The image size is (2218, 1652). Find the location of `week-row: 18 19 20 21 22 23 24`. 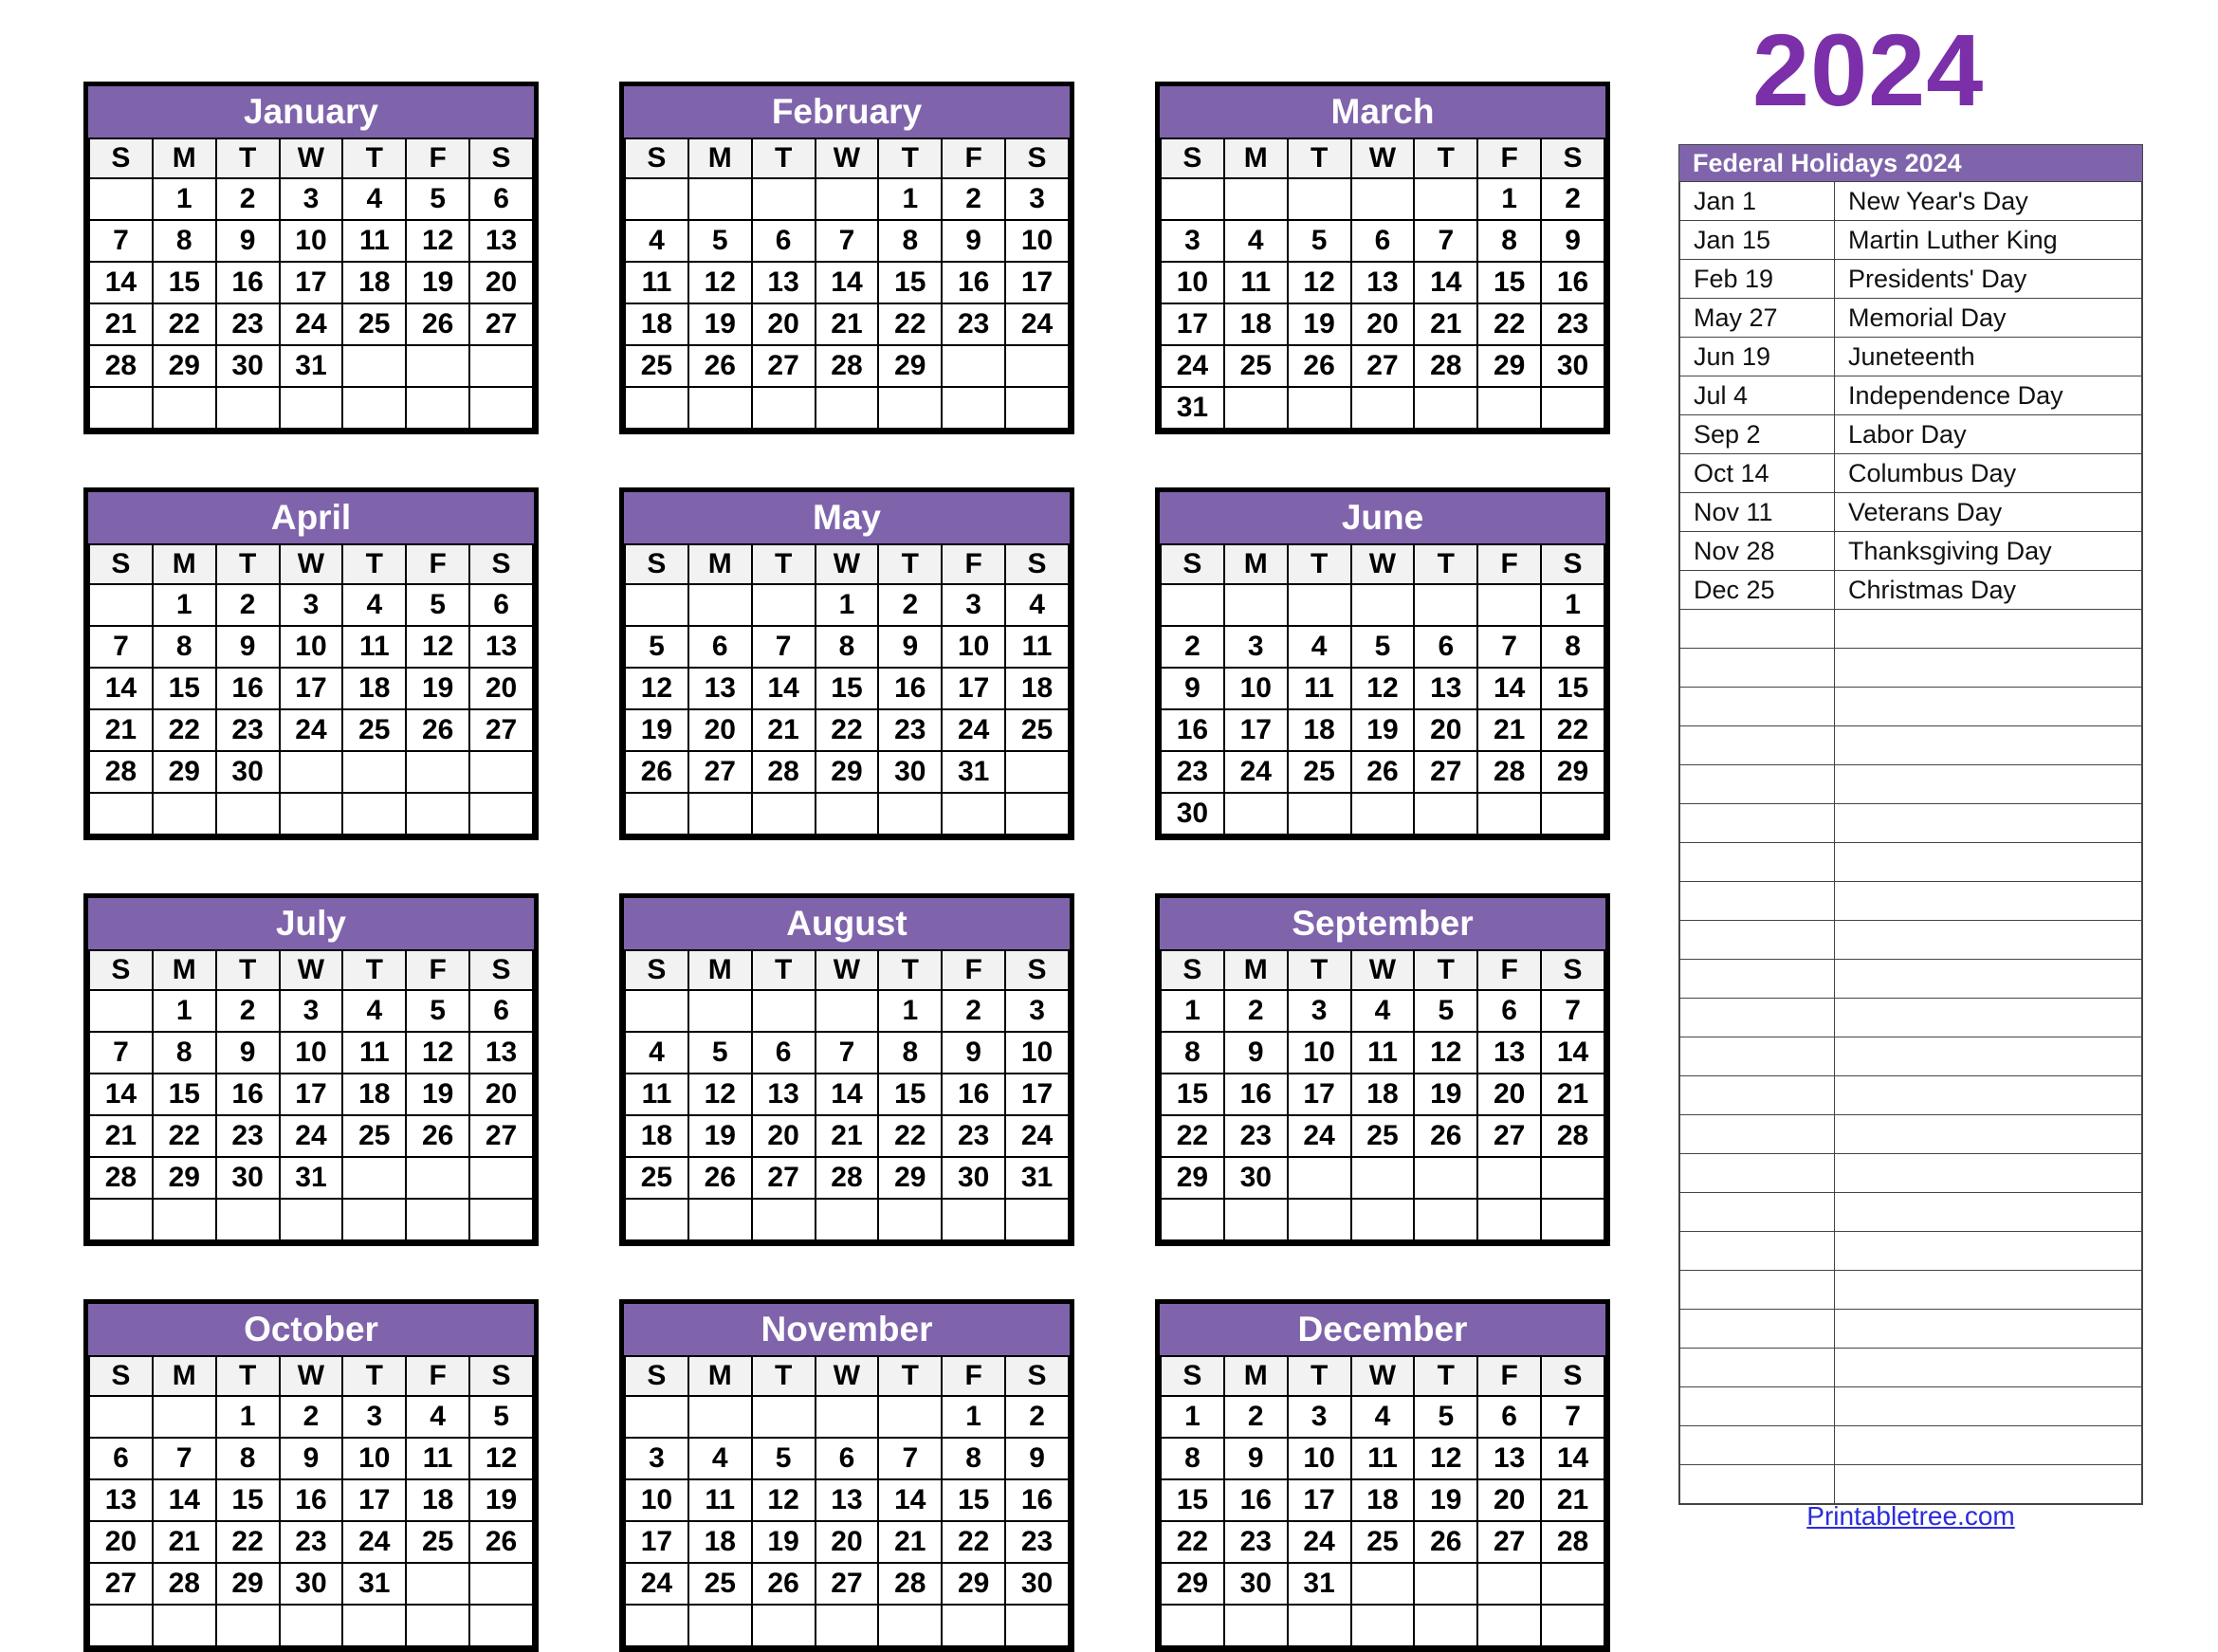

week-row: 18 19 20 21 22 23 24 is located at coordinates (847, 1136).